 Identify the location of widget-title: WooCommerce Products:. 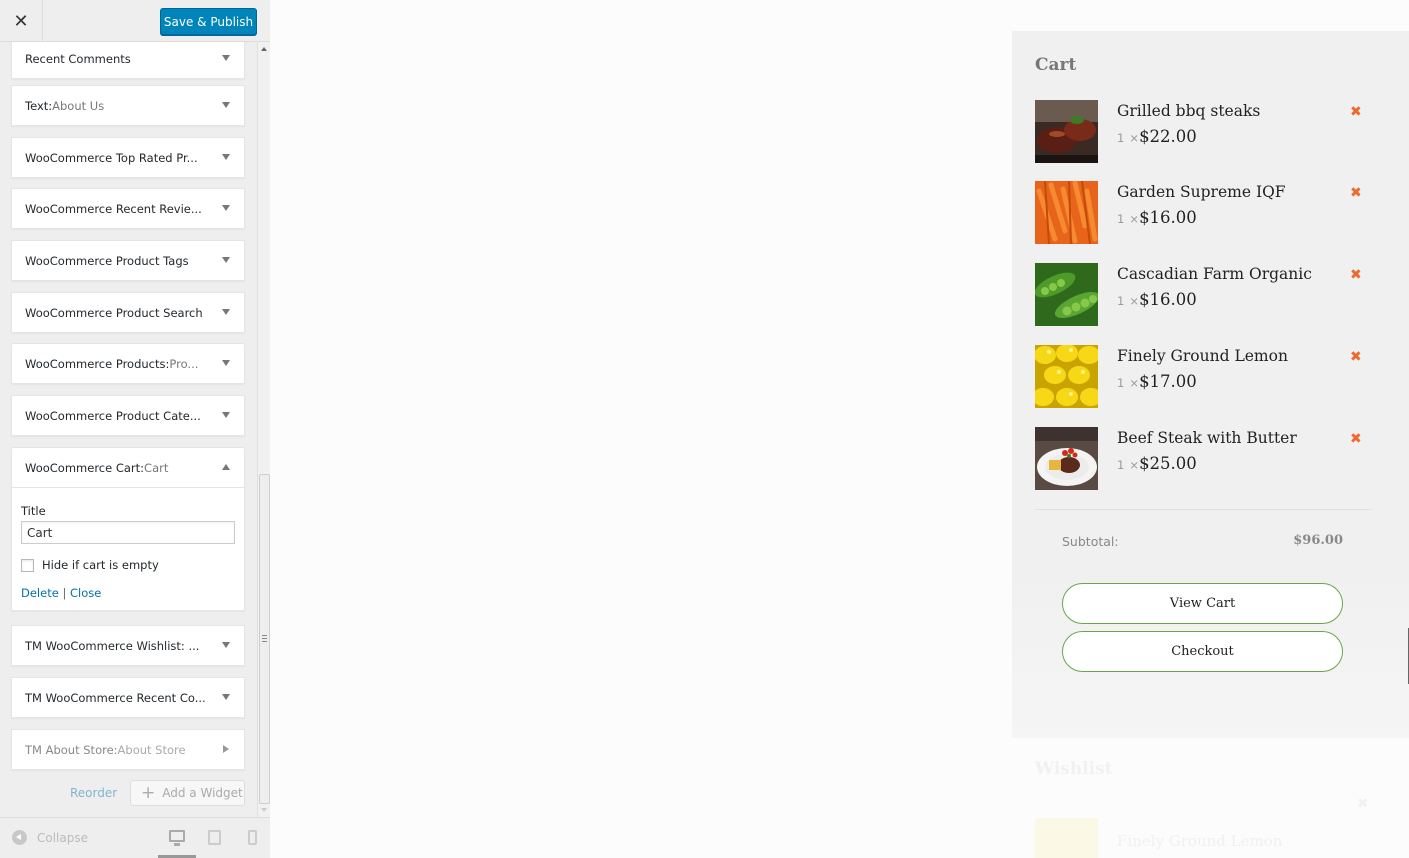
(97, 363).